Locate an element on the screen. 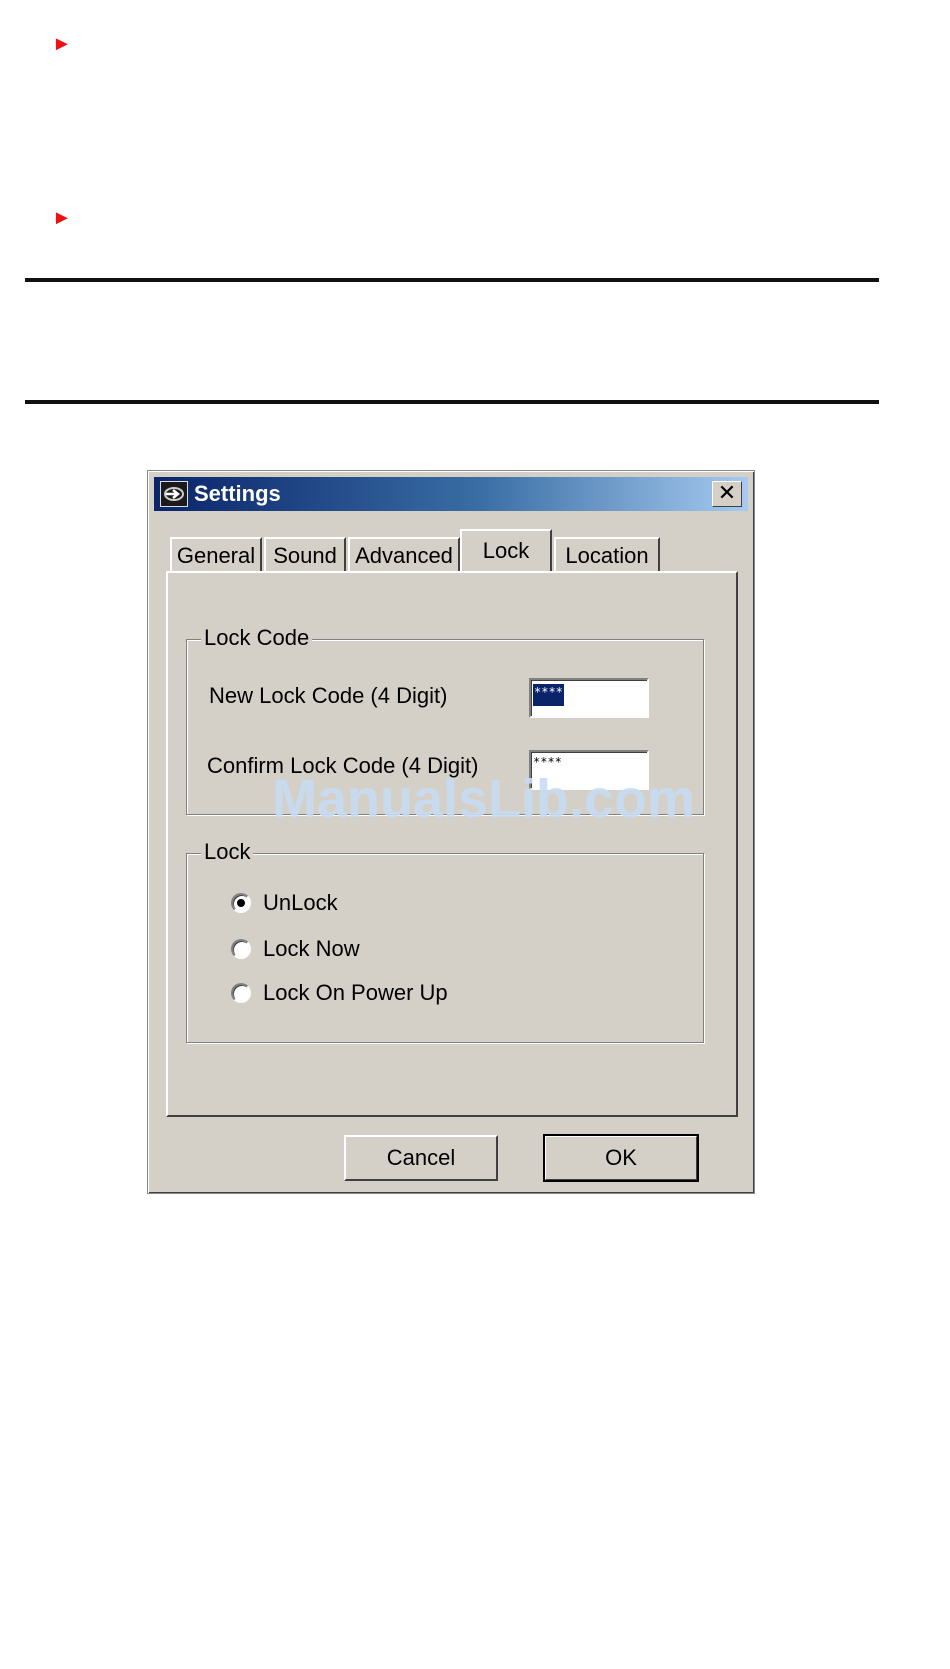  tab-label: Advanced is located at coordinates (404, 555).